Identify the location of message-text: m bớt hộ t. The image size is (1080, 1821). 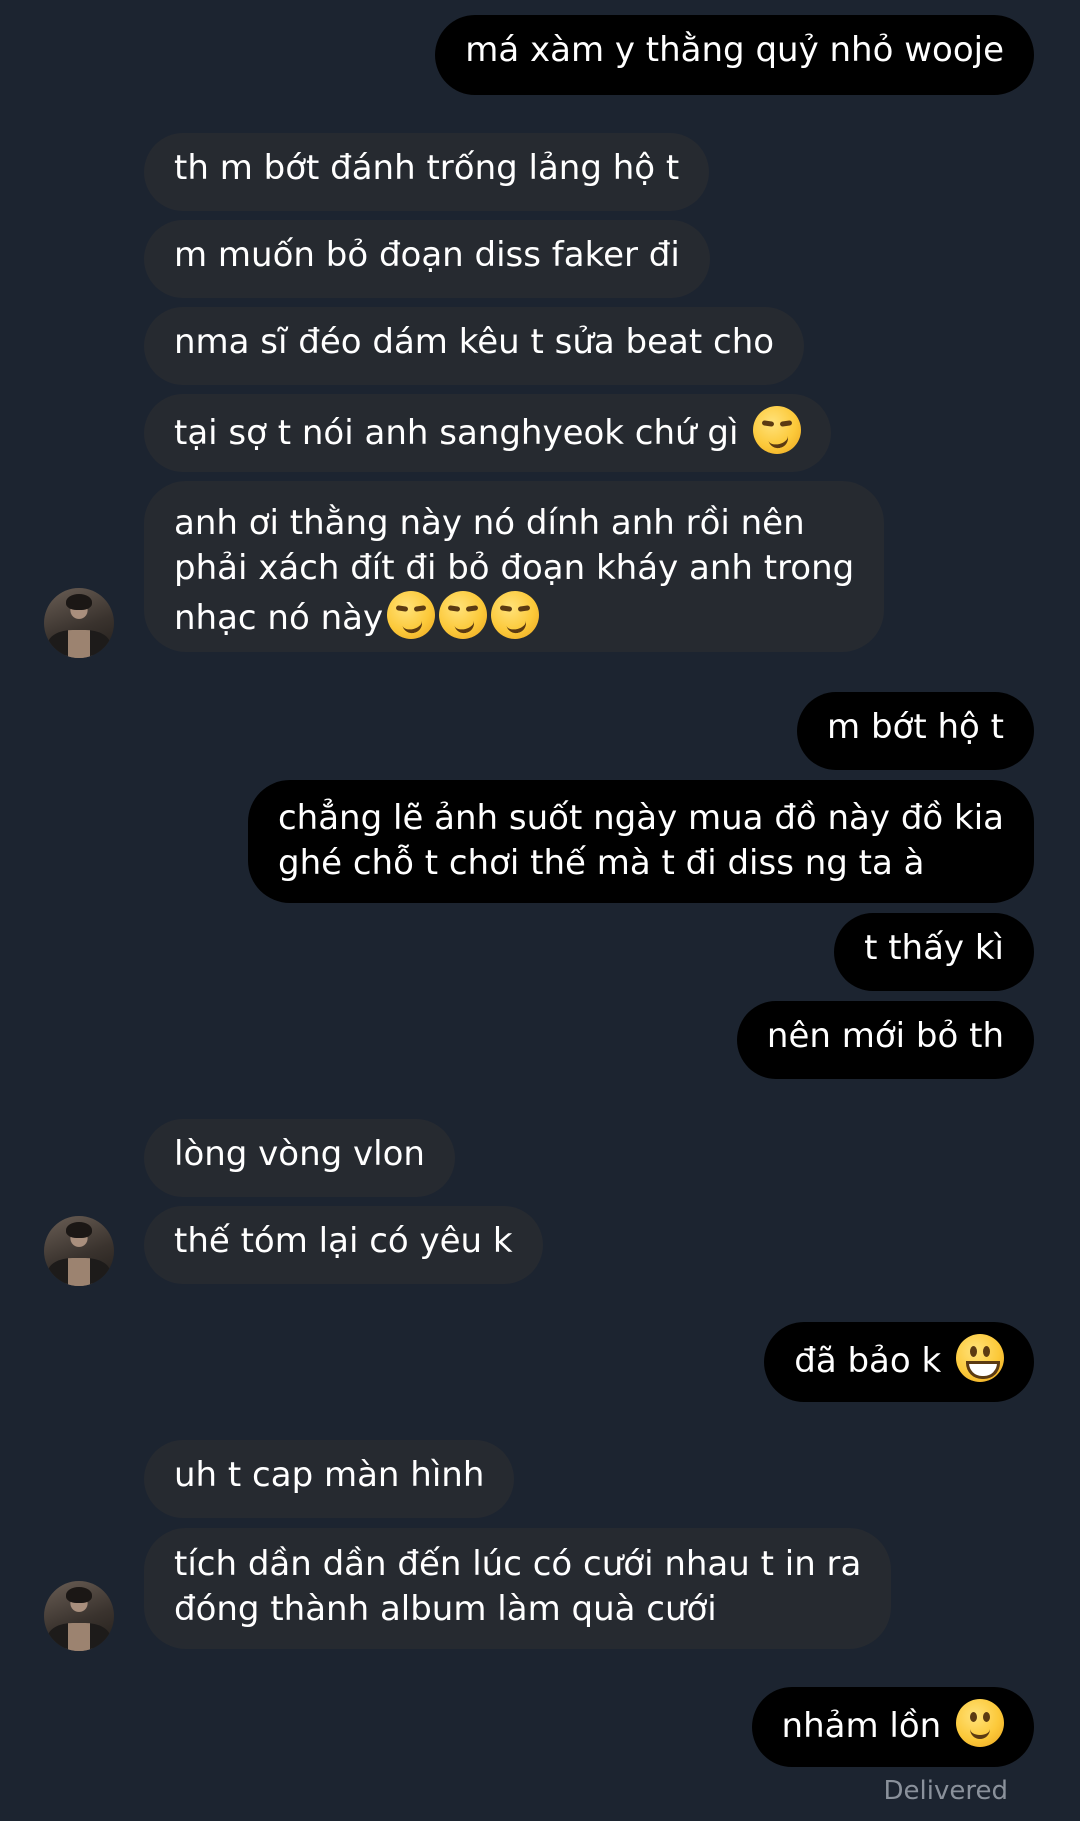
(915, 727).